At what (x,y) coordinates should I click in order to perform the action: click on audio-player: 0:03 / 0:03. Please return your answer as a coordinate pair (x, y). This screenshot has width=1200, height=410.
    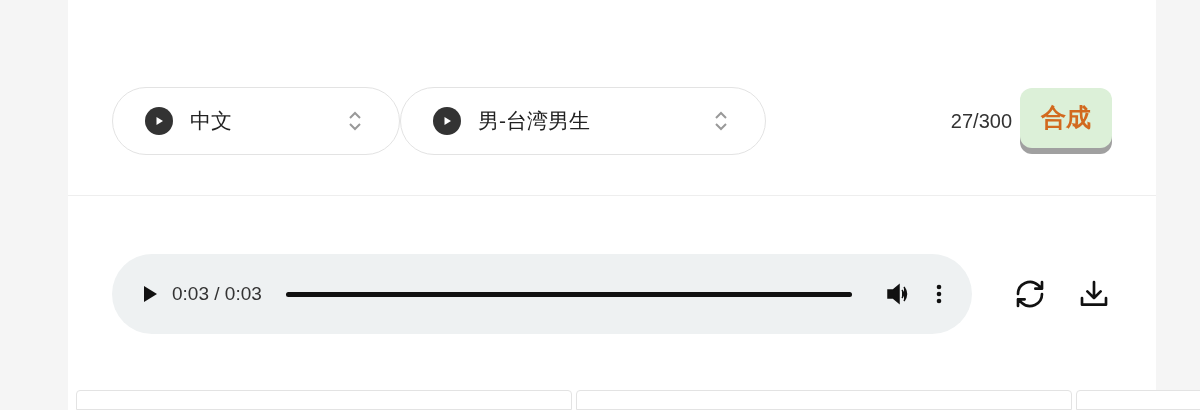
    Looking at the image, I should click on (542, 294).